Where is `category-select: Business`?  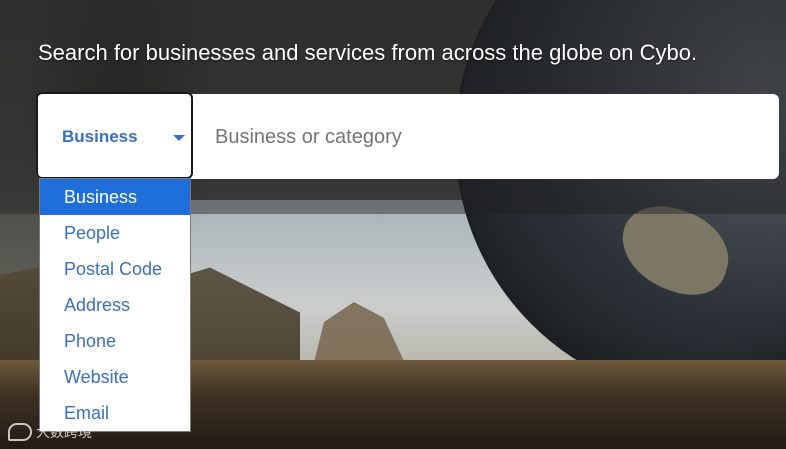
category-select: Business is located at coordinates (114, 135).